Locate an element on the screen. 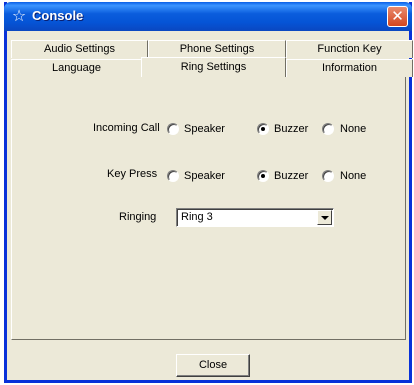  tab-label: Function Key is located at coordinates (349, 49).